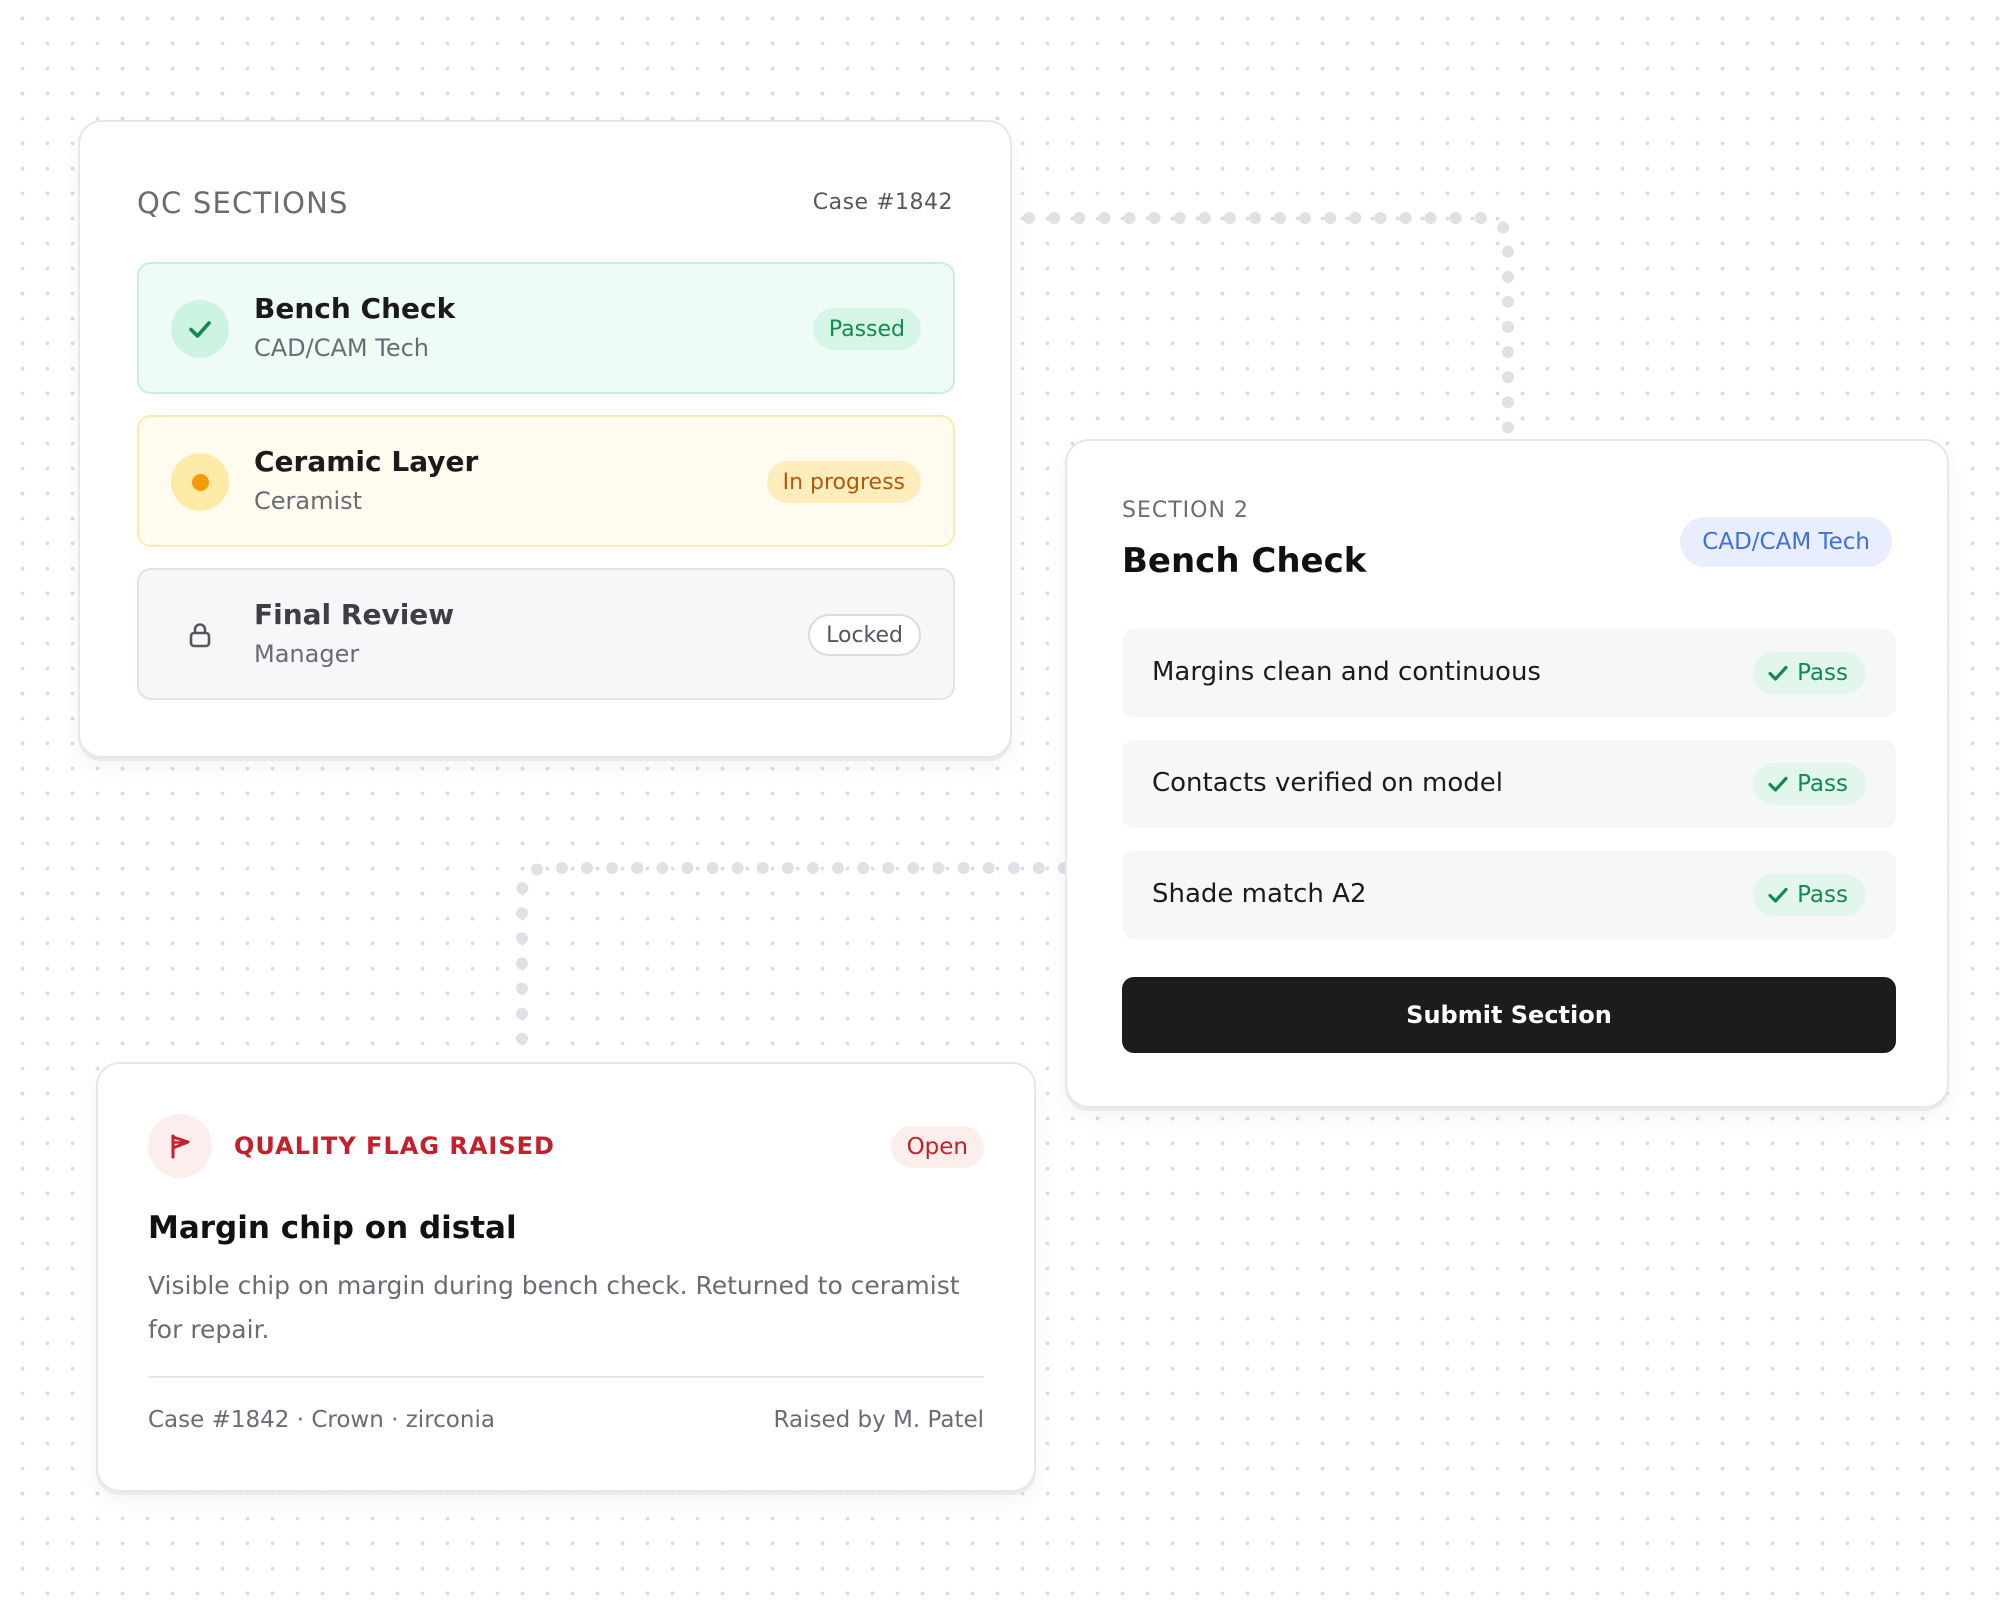 The height and width of the screenshot is (1600, 2000). I want to click on check-item-contacts: Contacts verified on model Pass, so click(1509, 784).